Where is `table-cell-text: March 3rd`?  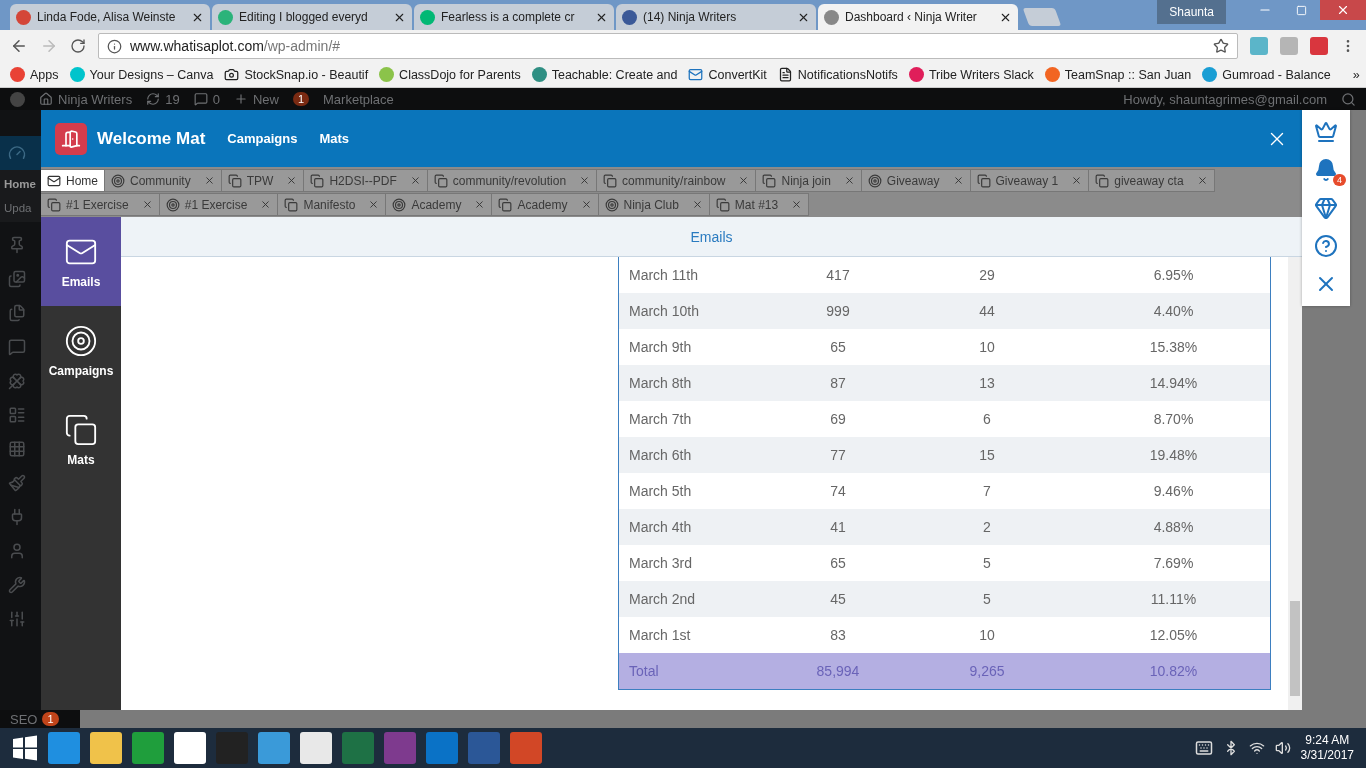 table-cell-text: March 3rd is located at coordinates (661, 563).